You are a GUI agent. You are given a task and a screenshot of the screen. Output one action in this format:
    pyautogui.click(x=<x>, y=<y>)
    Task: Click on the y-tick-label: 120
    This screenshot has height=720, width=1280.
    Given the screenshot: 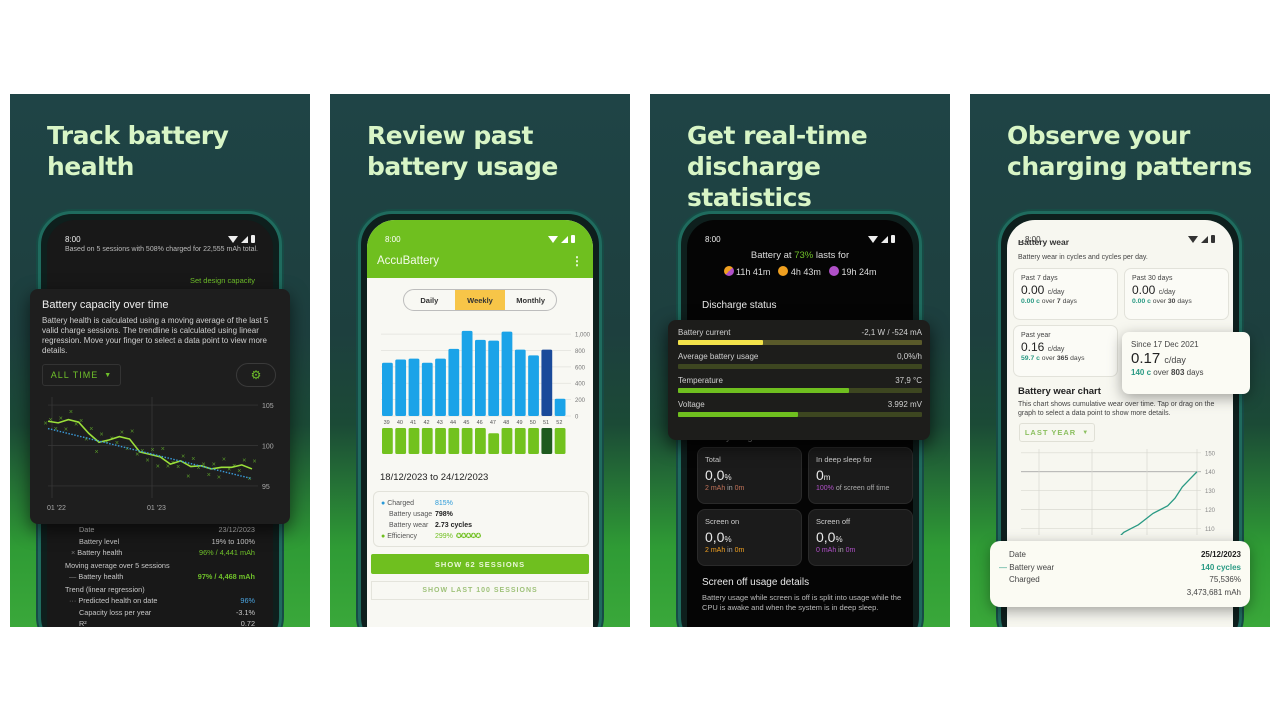 What is the action you would take?
    pyautogui.click(x=1210, y=511)
    